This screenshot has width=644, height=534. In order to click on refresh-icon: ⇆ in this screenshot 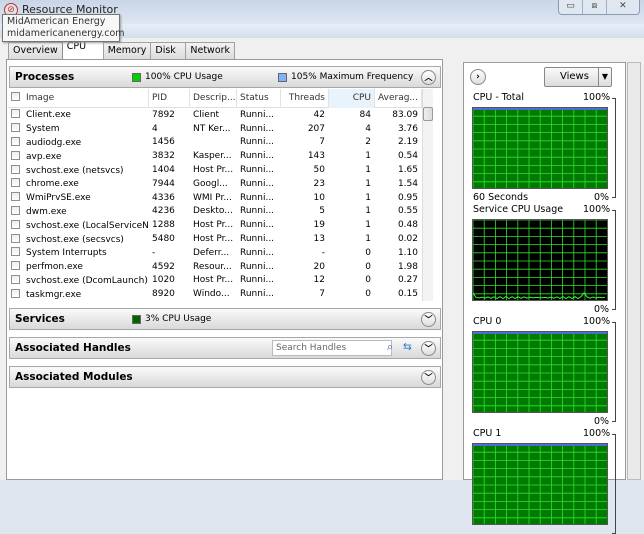, I will do `click(407, 347)`.